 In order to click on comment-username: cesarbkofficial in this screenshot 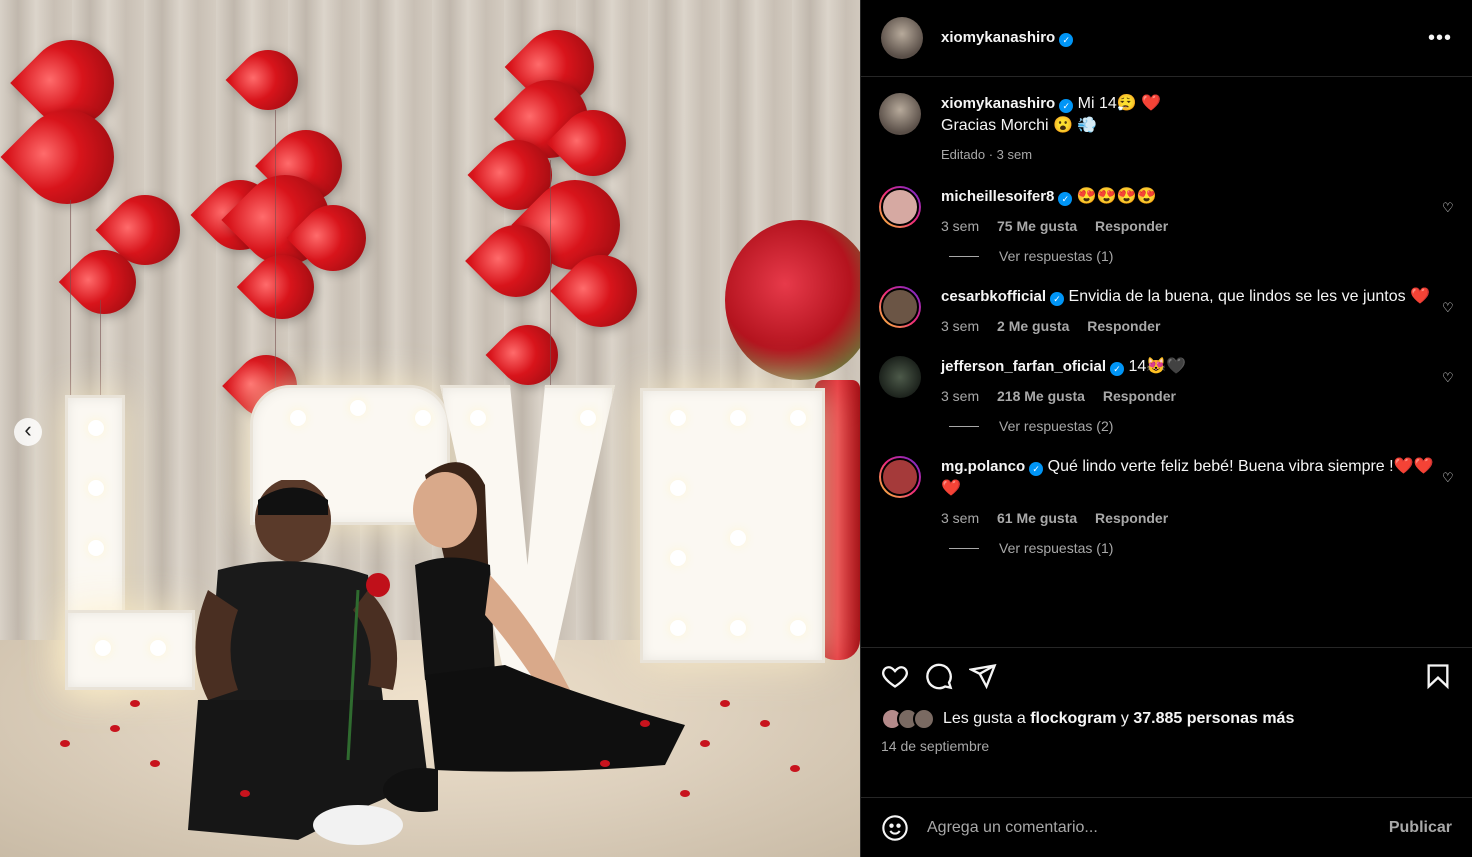, I will do `click(993, 296)`.